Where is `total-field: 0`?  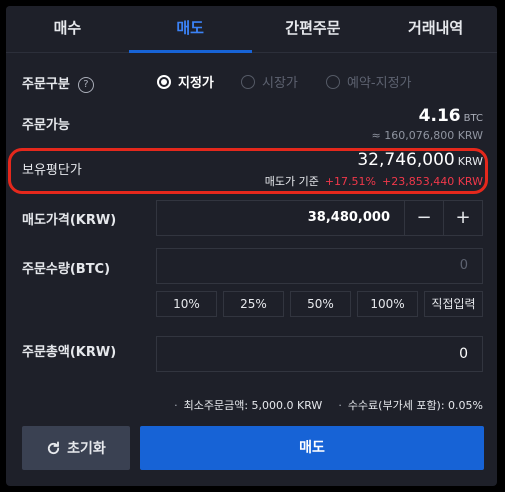 total-field: 0 is located at coordinates (319, 354).